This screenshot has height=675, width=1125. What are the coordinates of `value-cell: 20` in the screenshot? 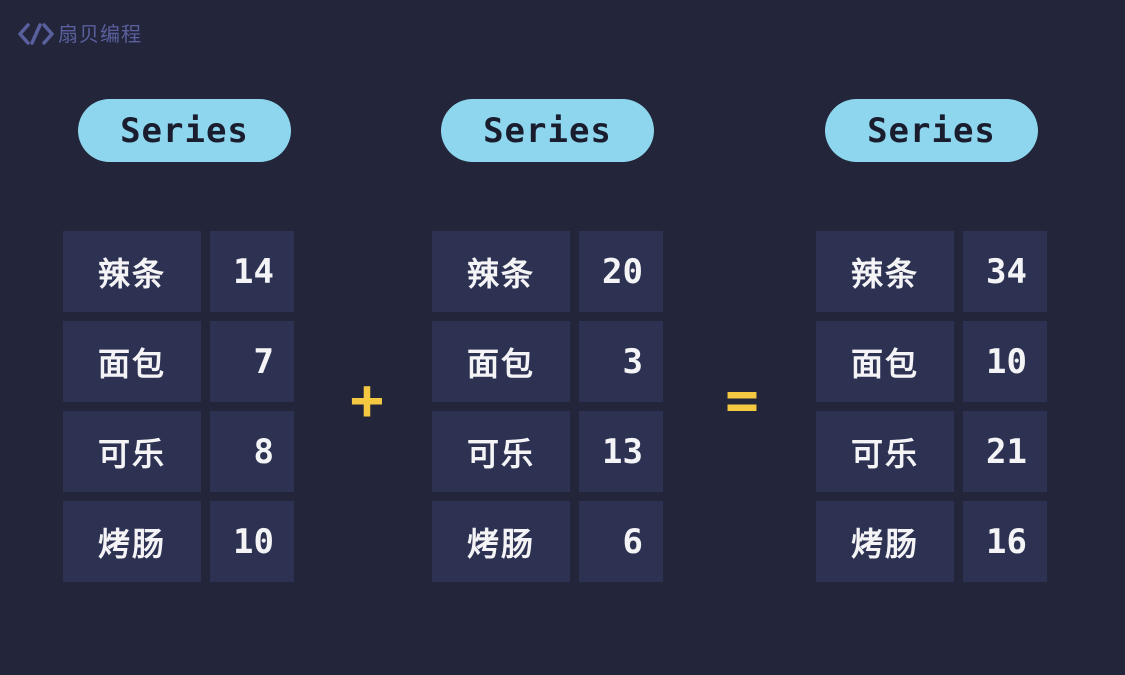 It's located at (621, 271).